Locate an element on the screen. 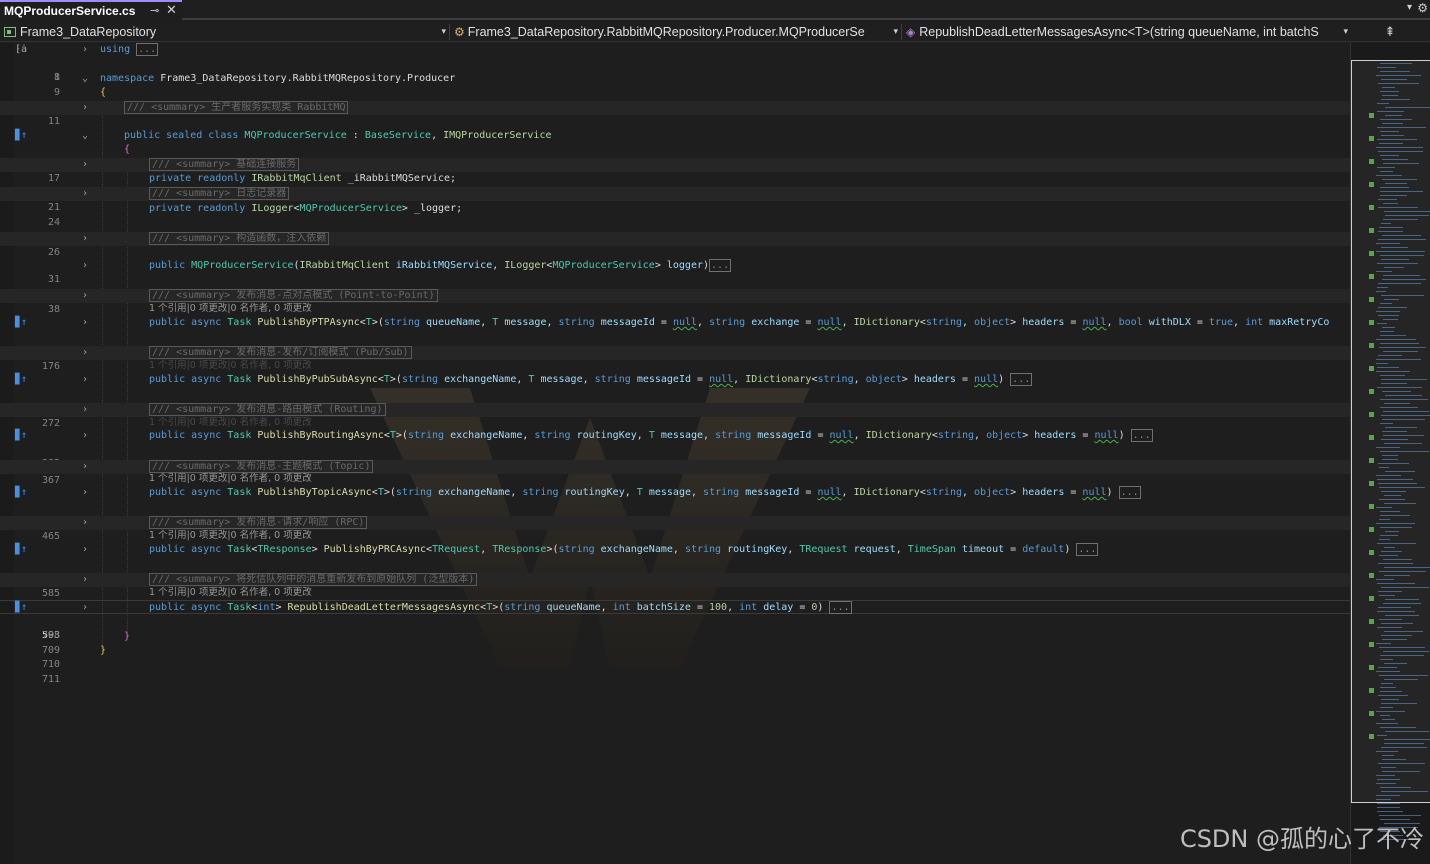 The width and height of the screenshot is (1430, 864). code-line: 16 { is located at coordinates (675, 156).